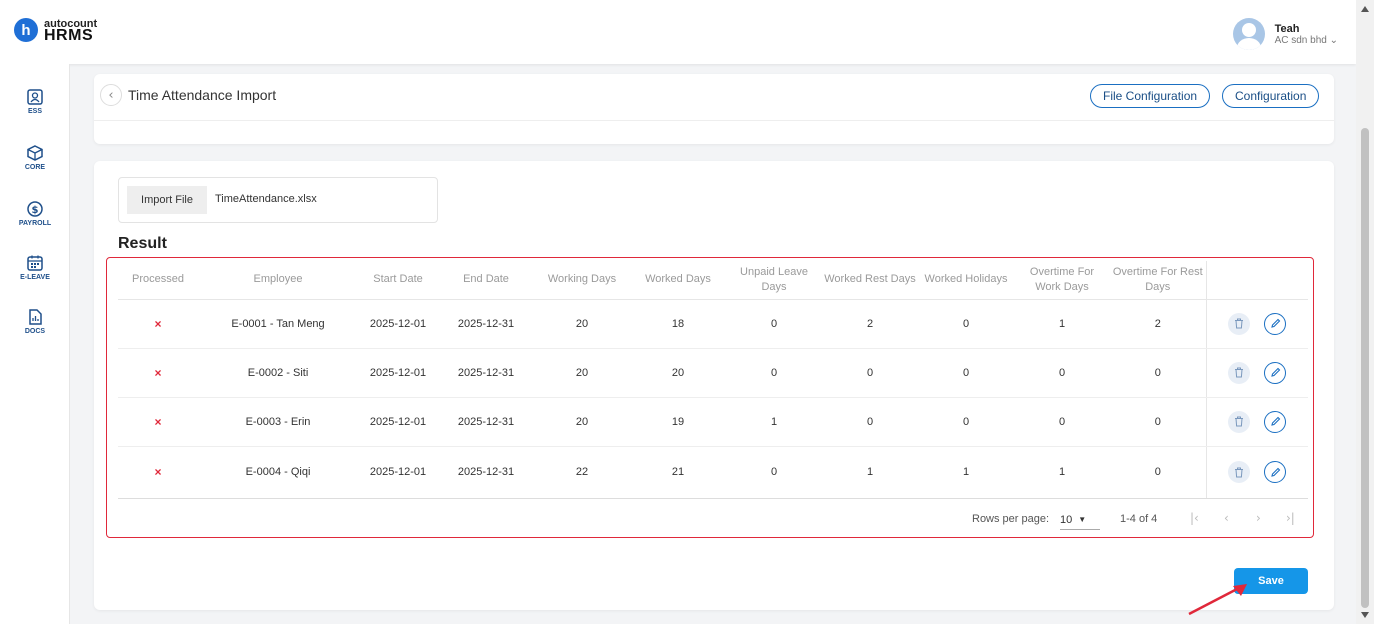 The image size is (1374, 624). What do you see at coordinates (1226, 518) in the screenshot?
I see `prev-page-icon: ‹` at bounding box center [1226, 518].